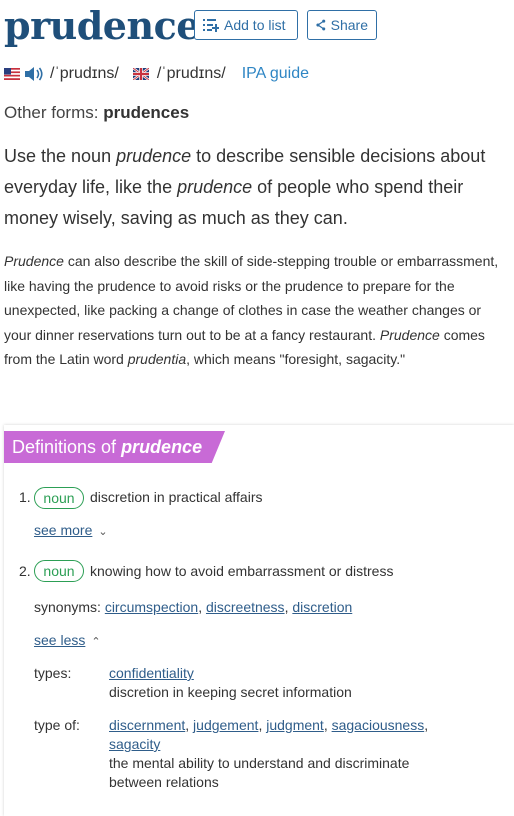 The height and width of the screenshot is (816, 514). I want to click on us-flag-icon, so click(12, 74).